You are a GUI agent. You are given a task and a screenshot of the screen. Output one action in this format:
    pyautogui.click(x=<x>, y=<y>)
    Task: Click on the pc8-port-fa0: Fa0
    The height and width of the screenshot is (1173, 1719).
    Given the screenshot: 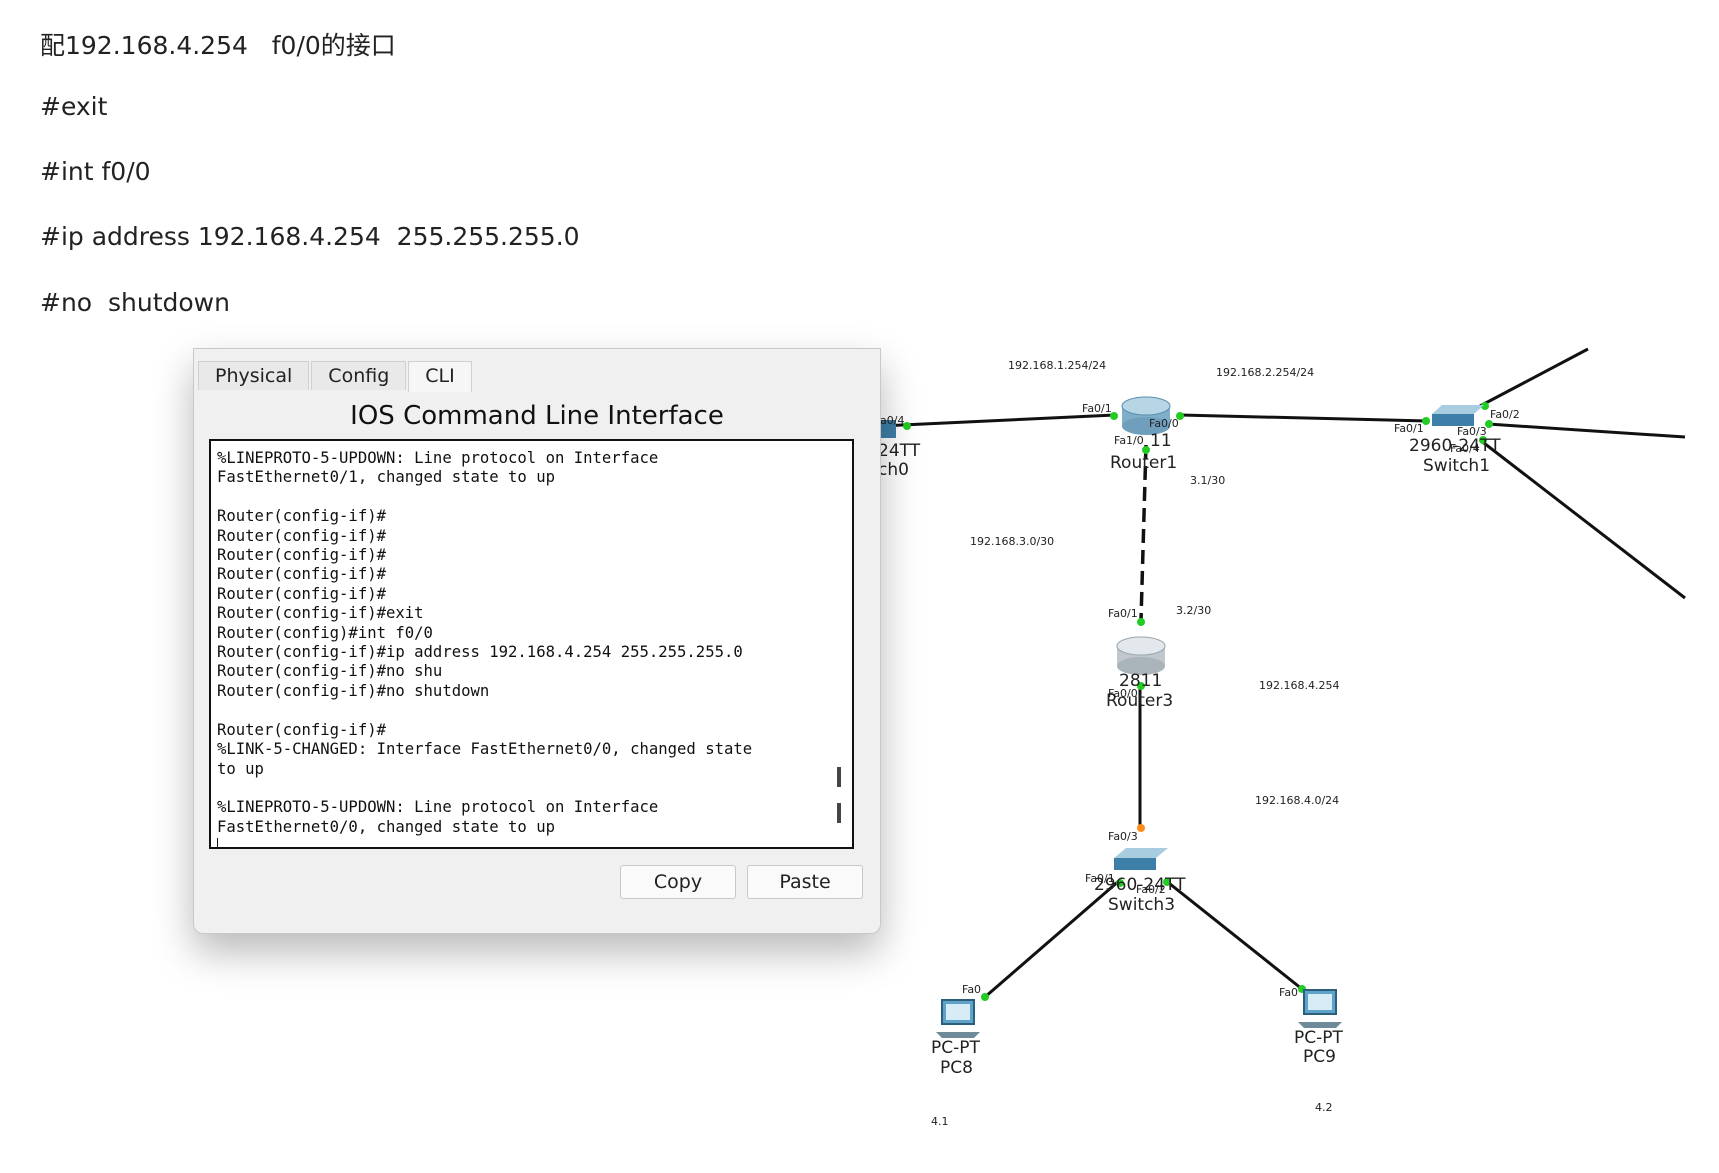 What is the action you would take?
    pyautogui.click(x=971, y=989)
    